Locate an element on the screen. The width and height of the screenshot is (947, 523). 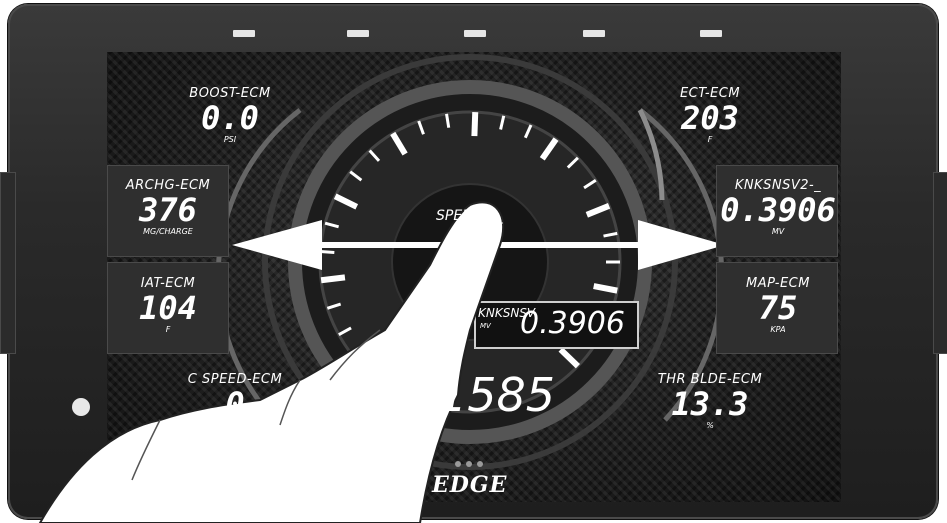
archg-readout: ARCHG-ECM 376 MG/CHARGE is located at coordinates (168, 207).